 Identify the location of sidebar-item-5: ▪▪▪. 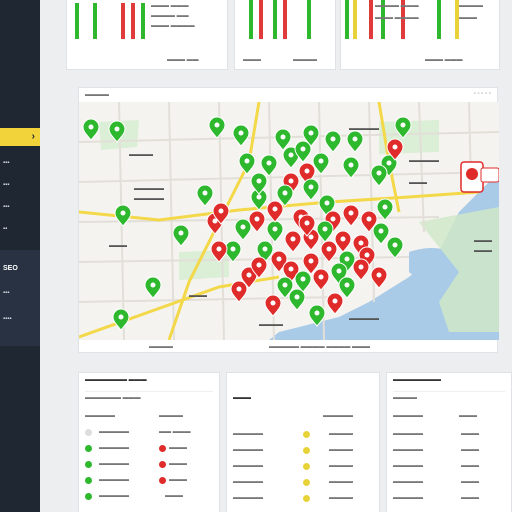
(6, 293).